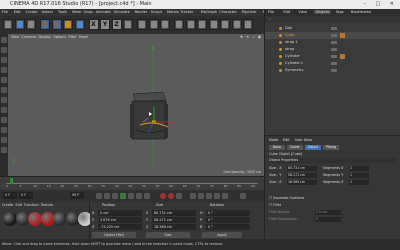 This screenshot has width=400, height=250. What do you see at coordinates (328, 219) in the screenshot?
I see `fillet-subdivision-field: 5` at bounding box center [328, 219].